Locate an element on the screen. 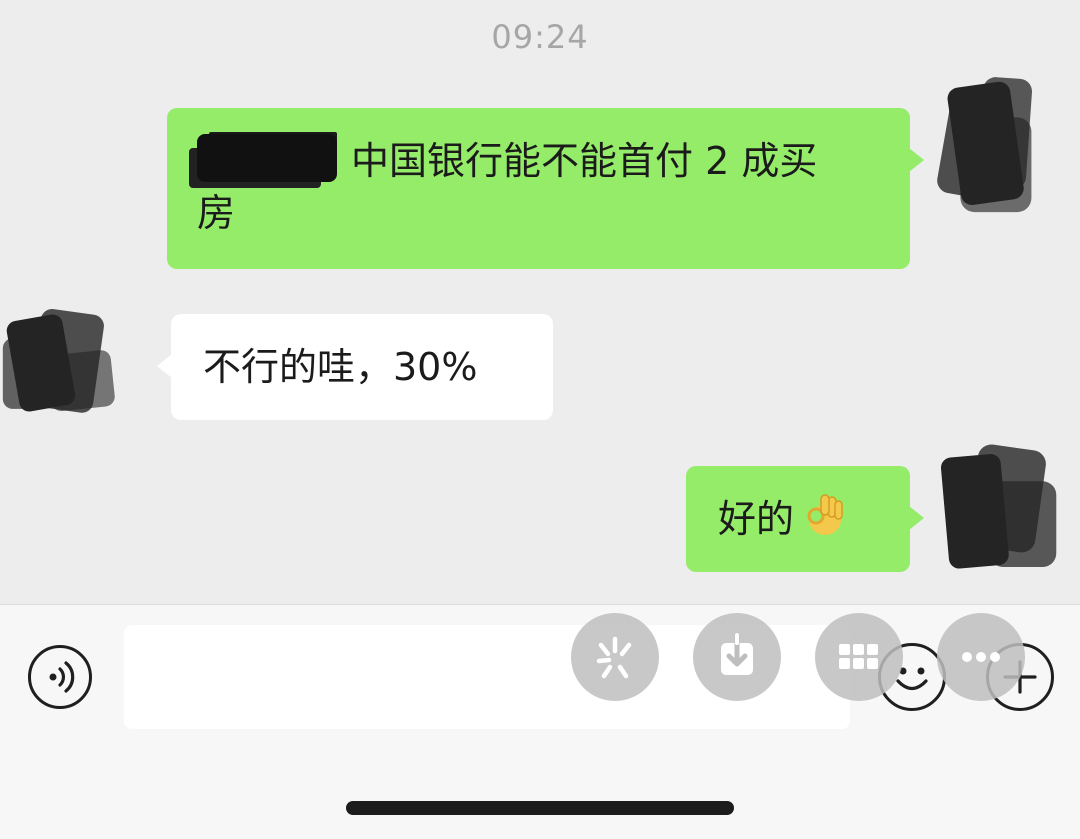  sparkle-action-button is located at coordinates (615, 657).